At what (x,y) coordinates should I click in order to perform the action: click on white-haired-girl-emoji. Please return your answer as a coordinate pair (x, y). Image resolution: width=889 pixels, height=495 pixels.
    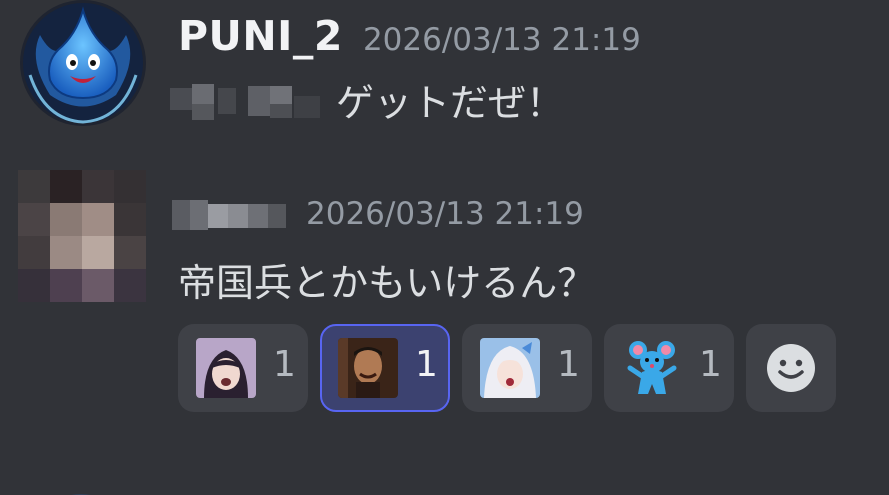
    Looking at the image, I should click on (510, 368).